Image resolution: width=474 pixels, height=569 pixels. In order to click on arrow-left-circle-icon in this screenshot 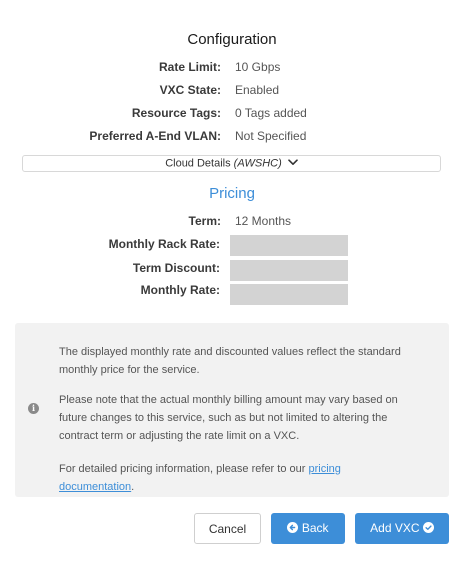, I will do `click(293, 528)`.